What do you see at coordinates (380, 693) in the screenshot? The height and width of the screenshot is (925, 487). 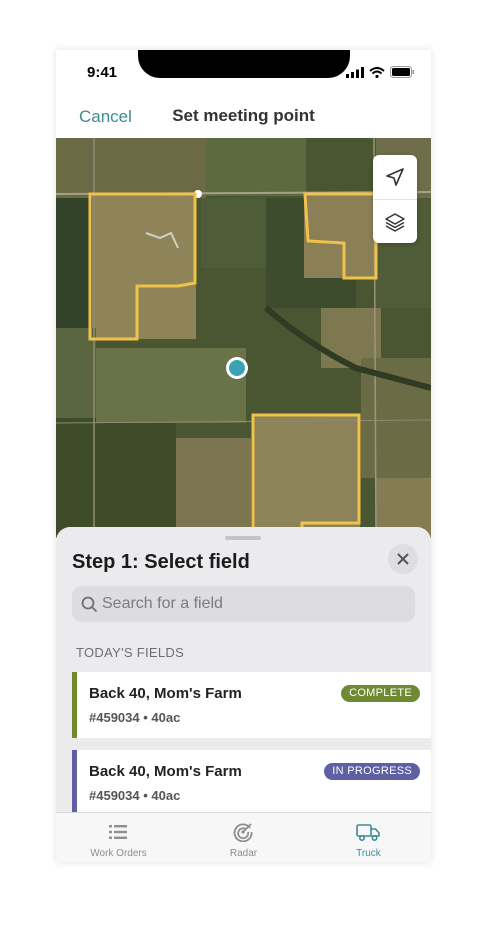 I see `status-badge: COMPLETE` at bounding box center [380, 693].